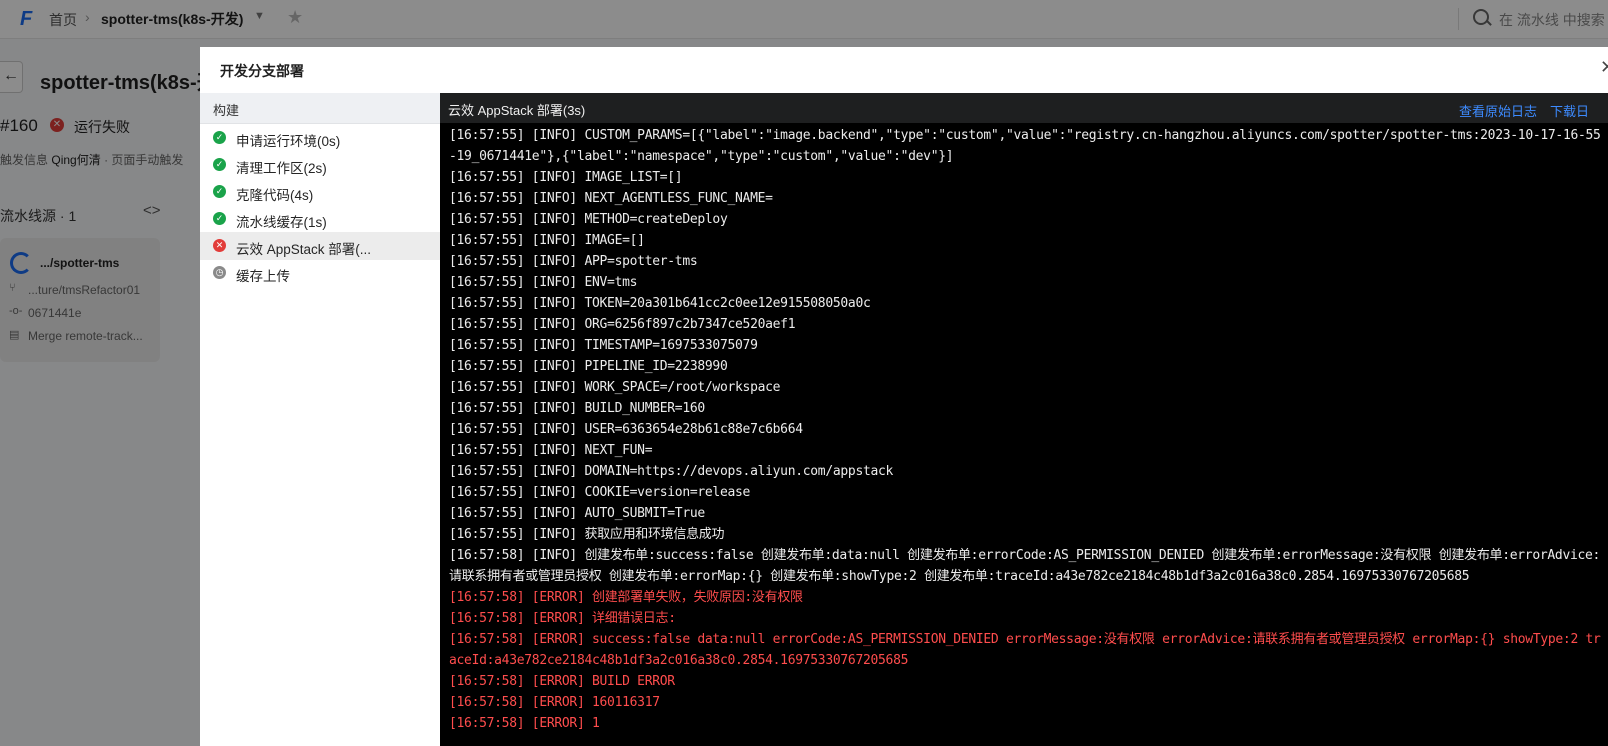 This screenshot has width=1608, height=746. I want to click on step-item: ✓ 流水线缓存(1s), so click(320, 219).